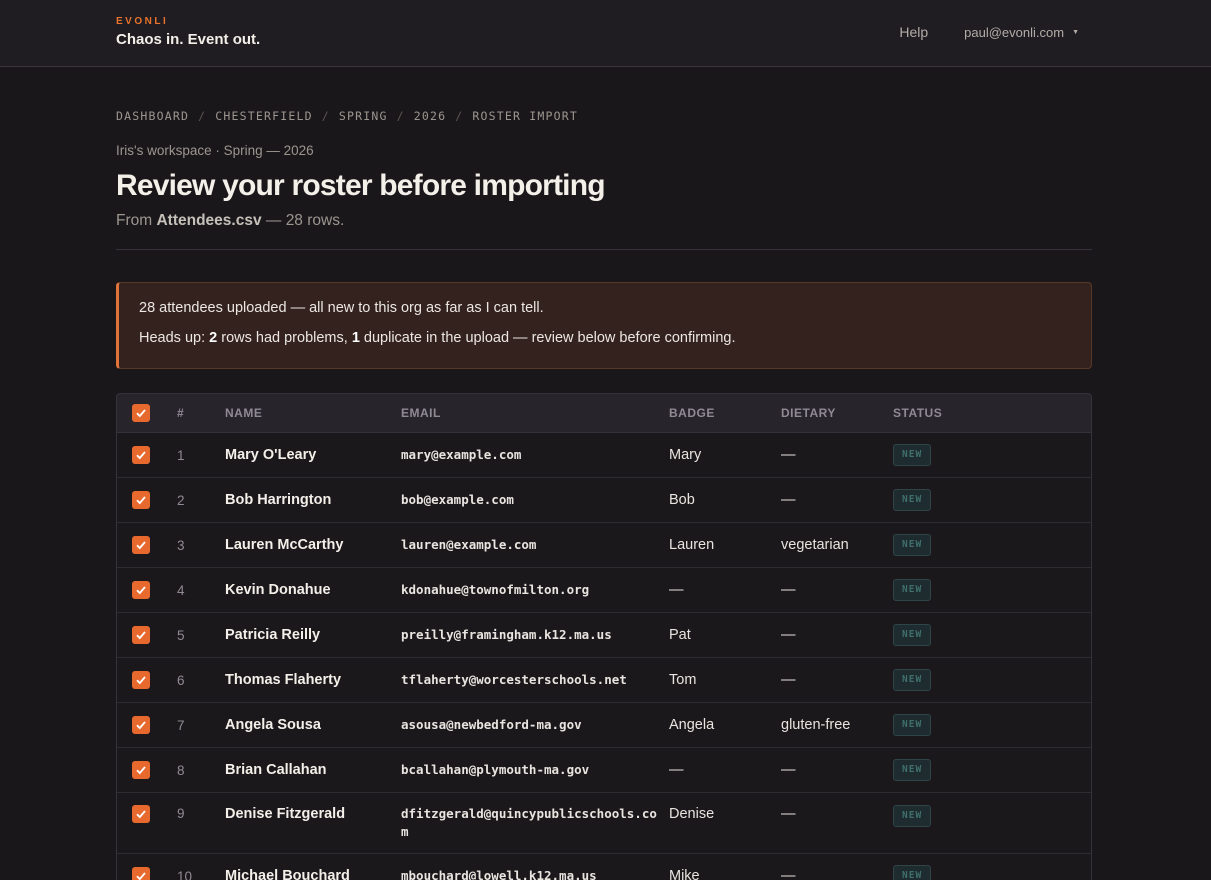  What do you see at coordinates (604, 413) in the screenshot?
I see `table-header: # NAME EMAIL BADGE DIETARY STATUS` at bounding box center [604, 413].